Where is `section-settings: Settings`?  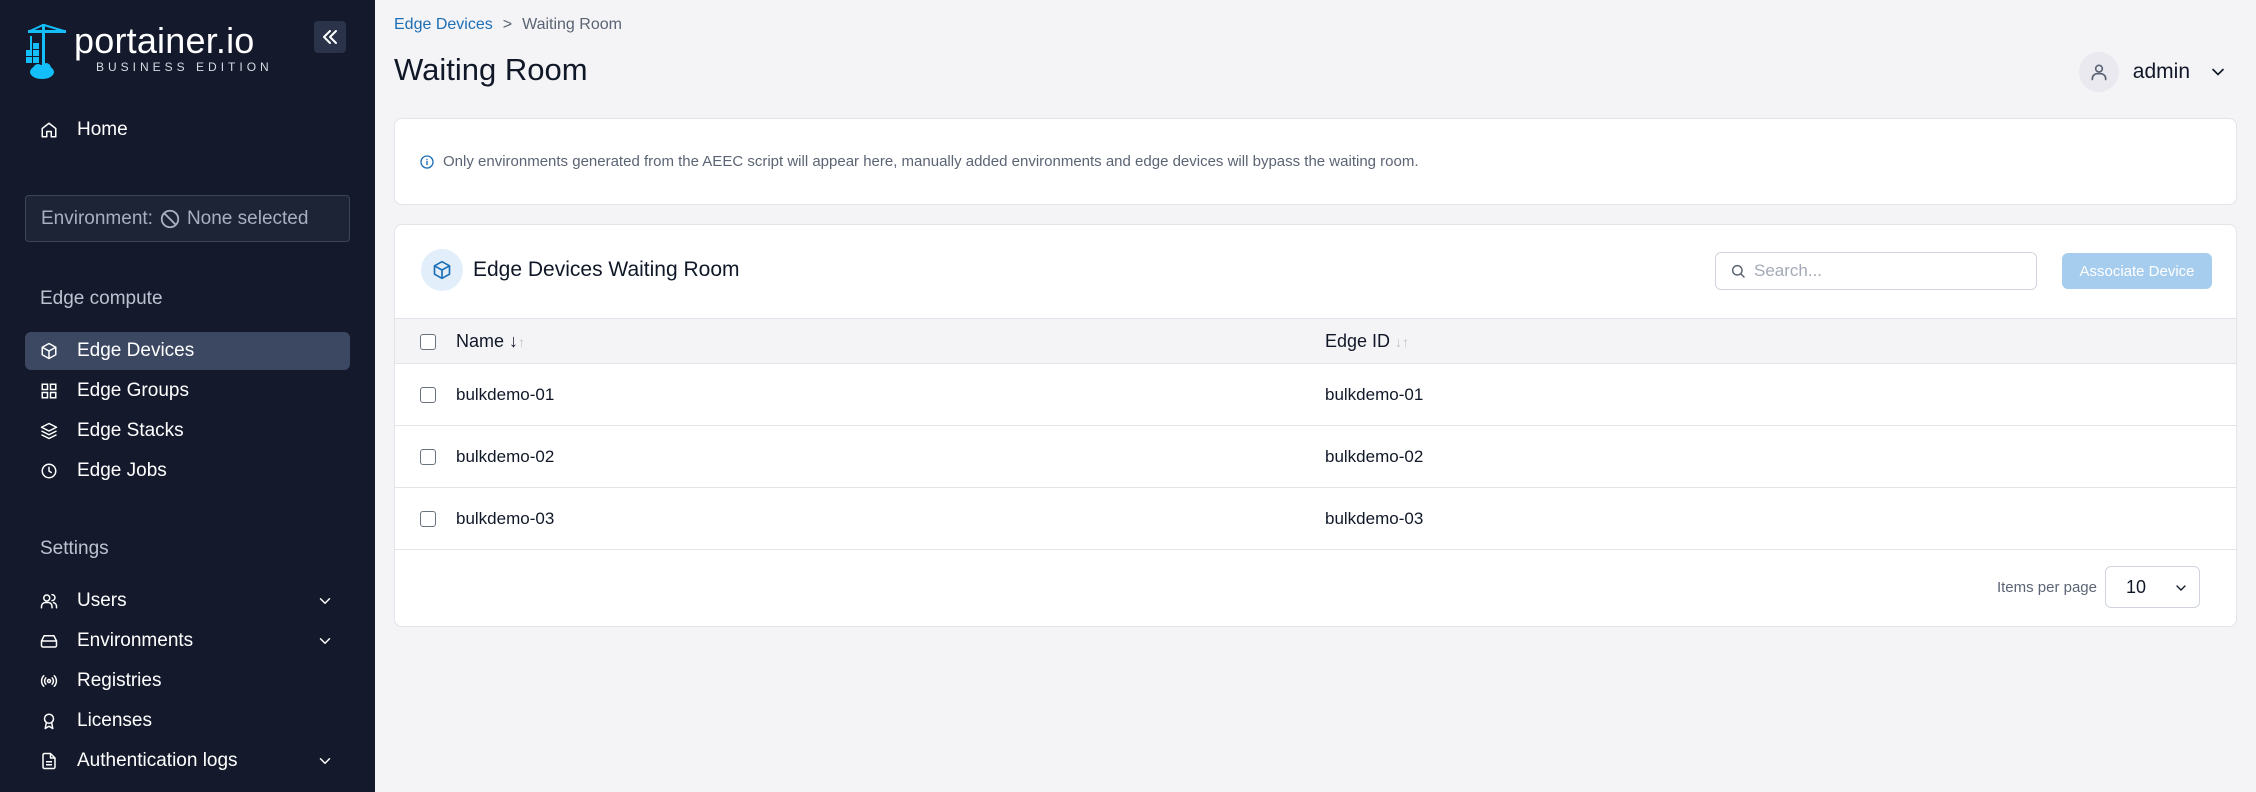 section-settings: Settings is located at coordinates (74, 548).